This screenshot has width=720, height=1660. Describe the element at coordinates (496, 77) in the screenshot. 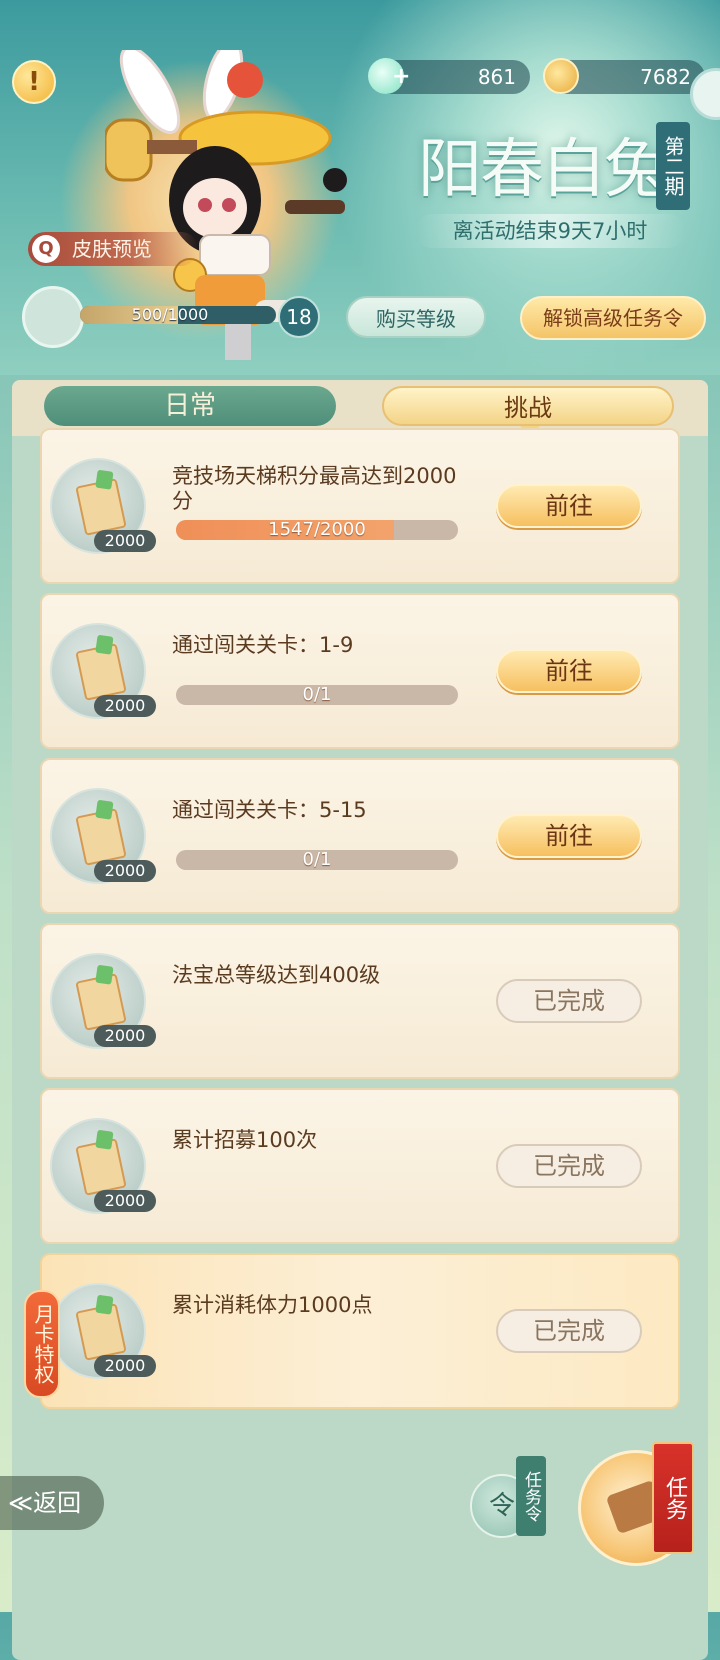

I see `jade-amount: 861` at that location.